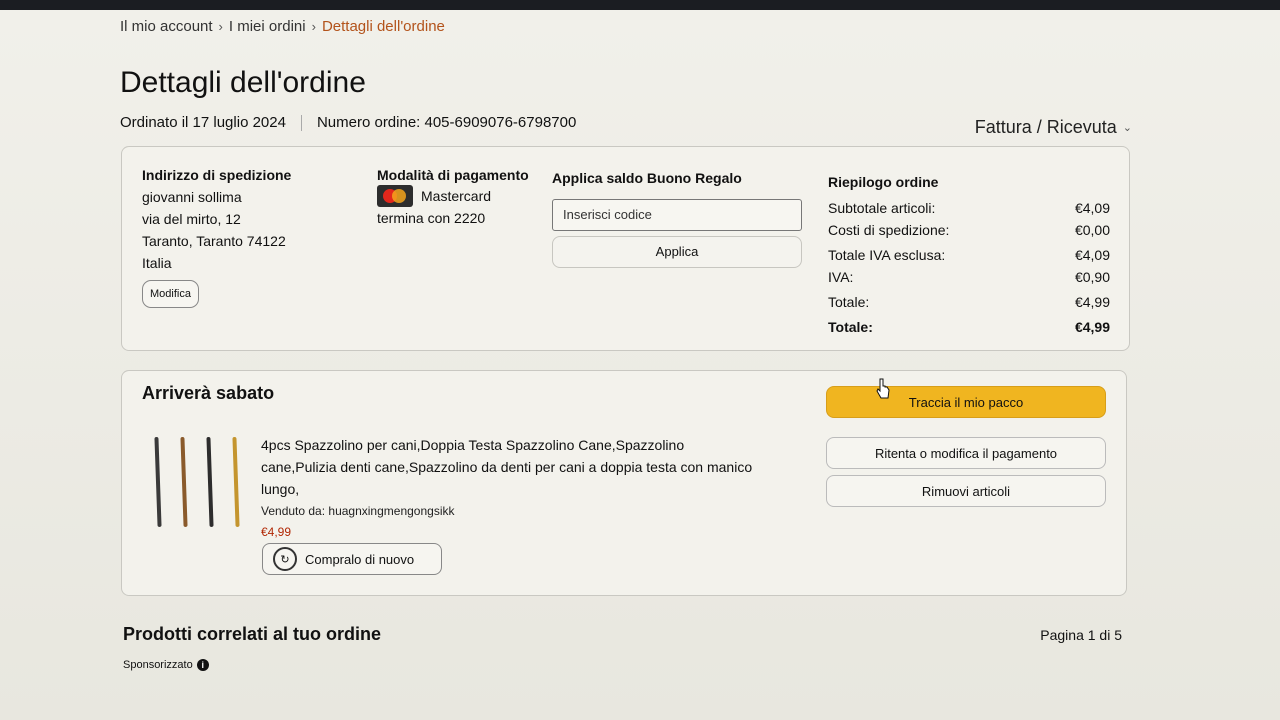  What do you see at coordinates (969, 208) in the screenshot?
I see `summary-row: Subtotale articoli: €4,09` at bounding box center [969, 208].